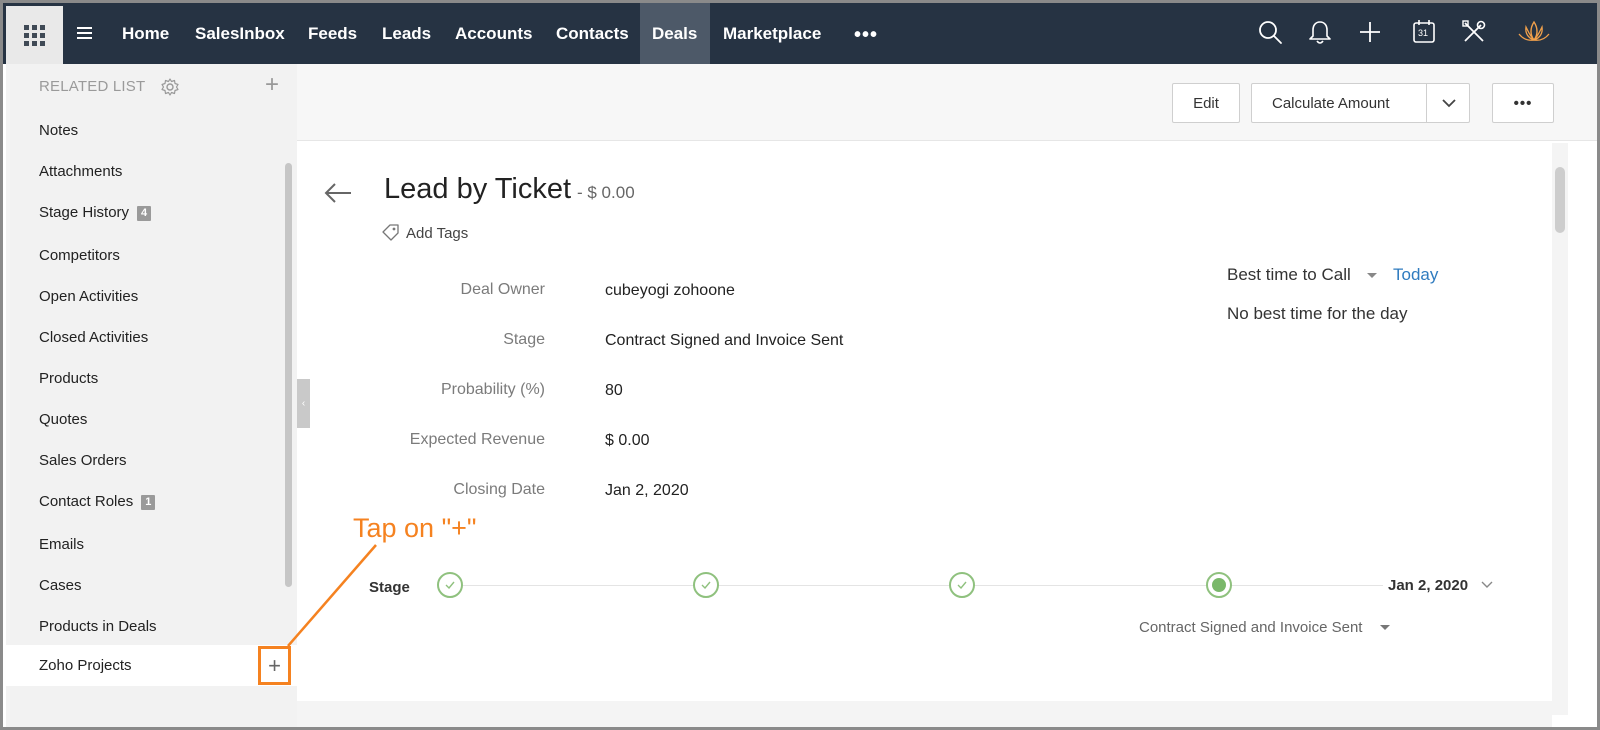  I want to click on related-item-label: Contact Roles, so click(86, 501).